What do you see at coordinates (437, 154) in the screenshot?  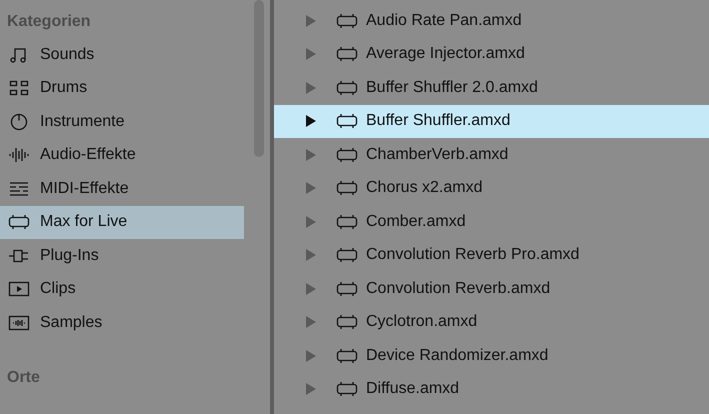 I see `file-name: ChamberVerb.amxd` at bounding box center [437, 154].